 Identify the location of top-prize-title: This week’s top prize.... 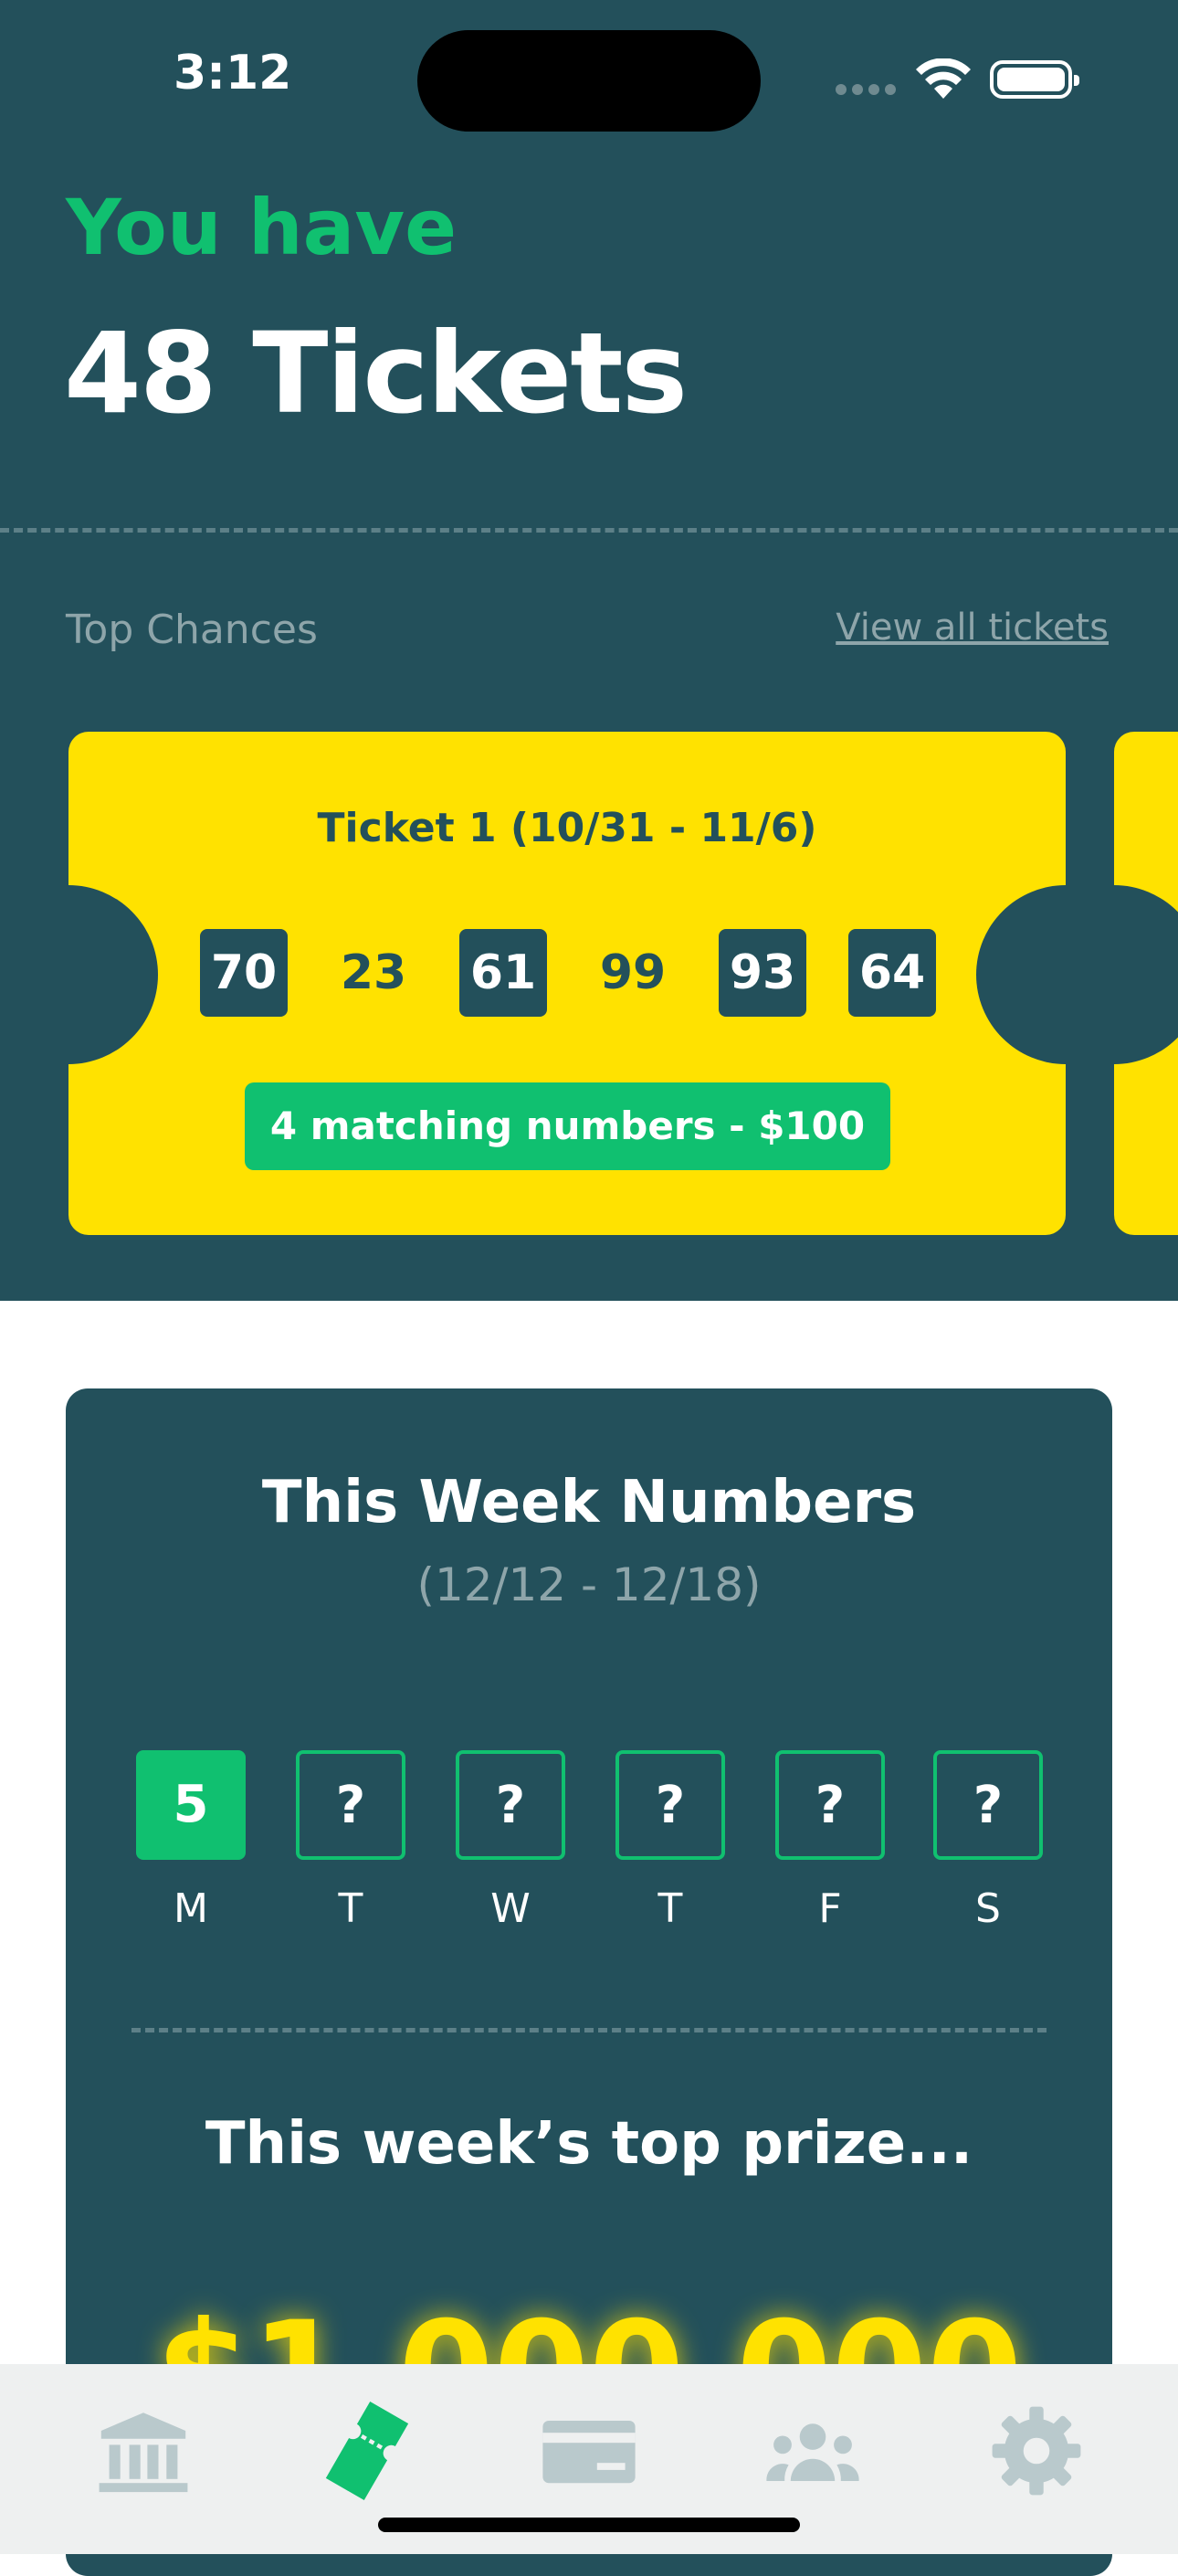
(589, 2144).